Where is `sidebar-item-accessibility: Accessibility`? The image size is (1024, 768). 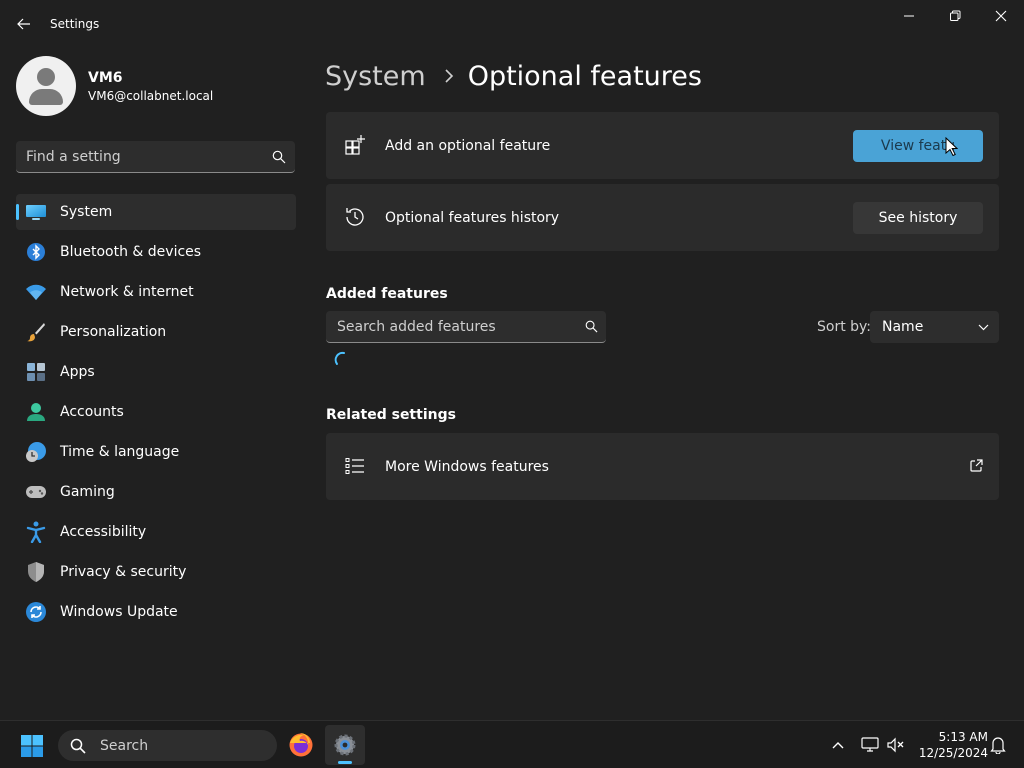
sidebar-item-accessibility: Accessibility is located at coordinates (156, 532).